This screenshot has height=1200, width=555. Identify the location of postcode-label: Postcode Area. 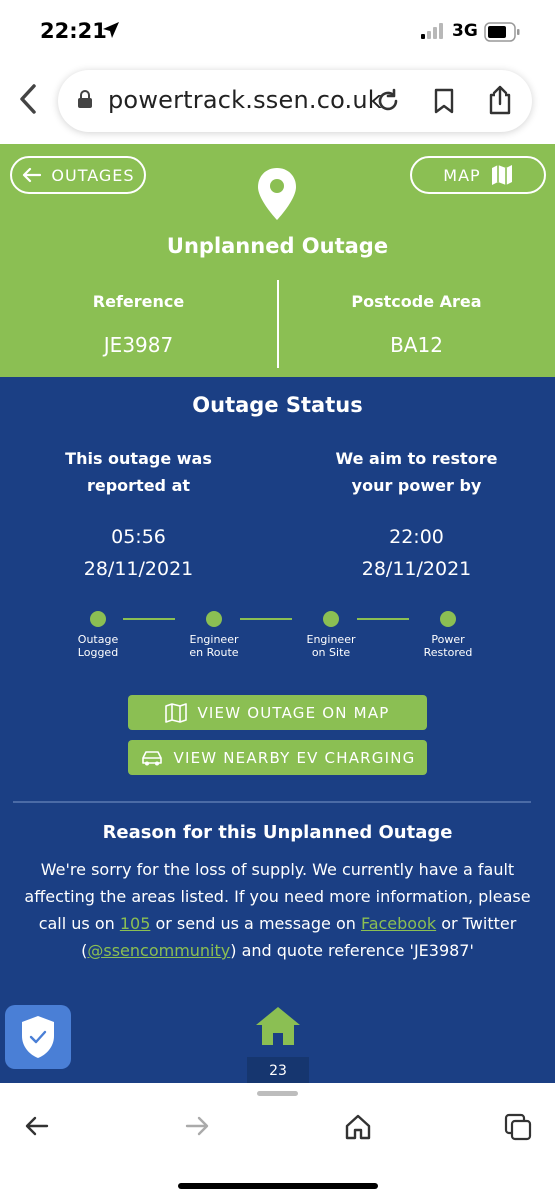
(416, 301).